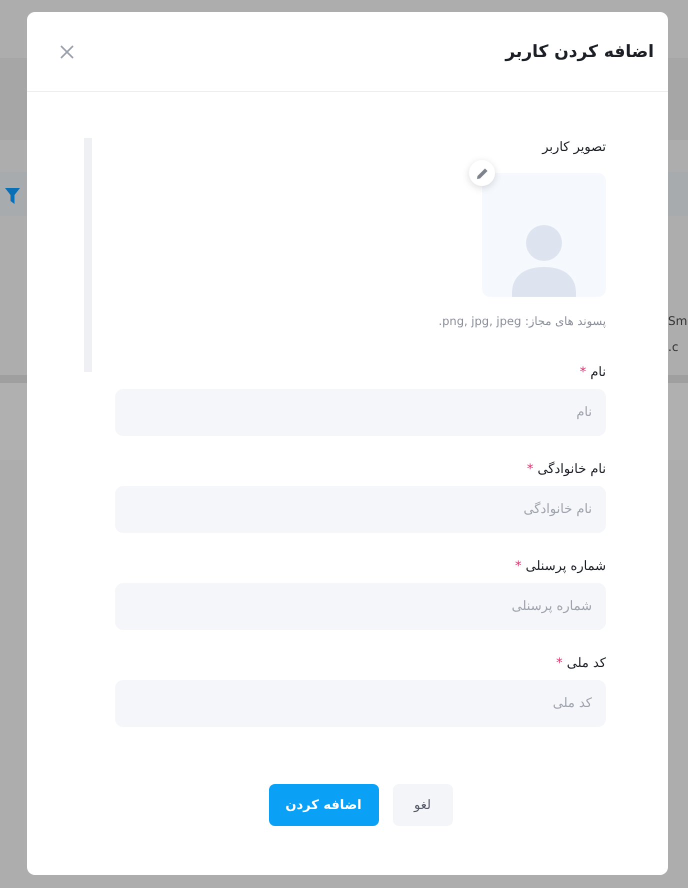  Describe the element at coordinates (580, 664) in the screenshot. I see `field-label: کد ملی *` at that location.